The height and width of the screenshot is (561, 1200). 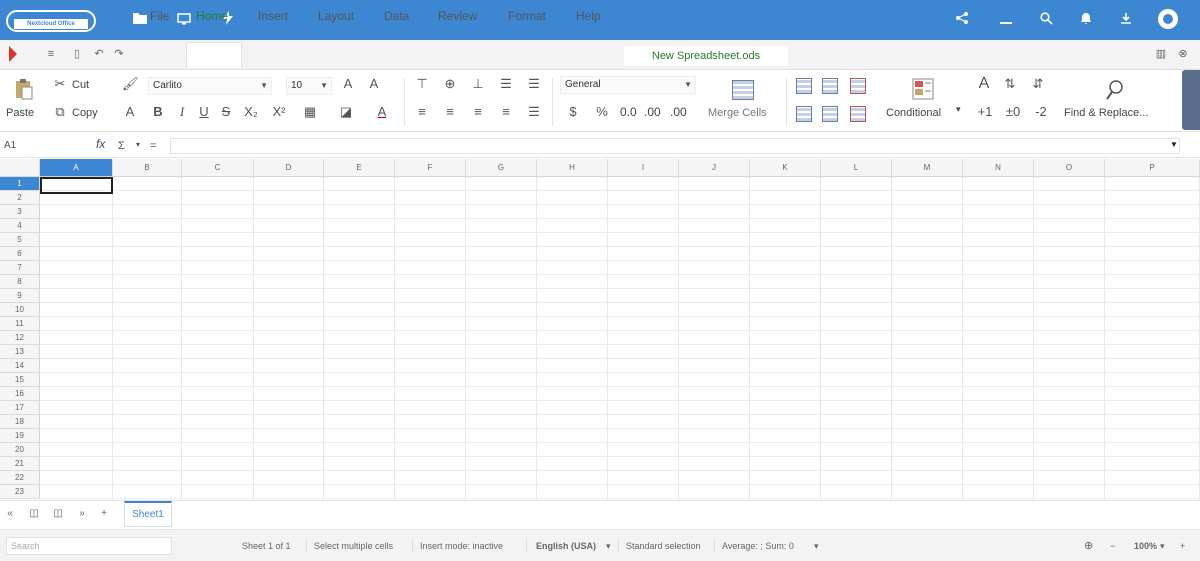 I want to click on find-replace-icon, so click(x=1115, y=90).